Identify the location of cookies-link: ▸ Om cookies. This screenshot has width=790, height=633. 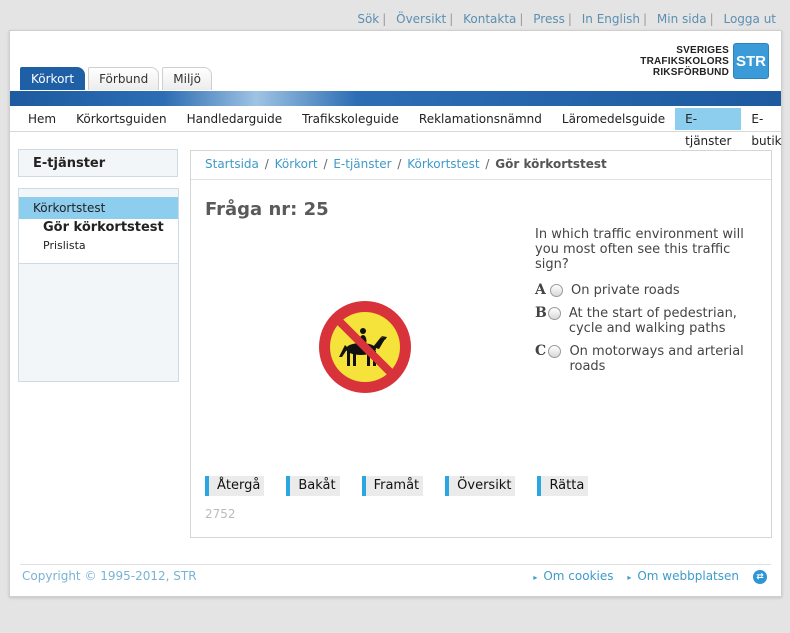
(573, 576).